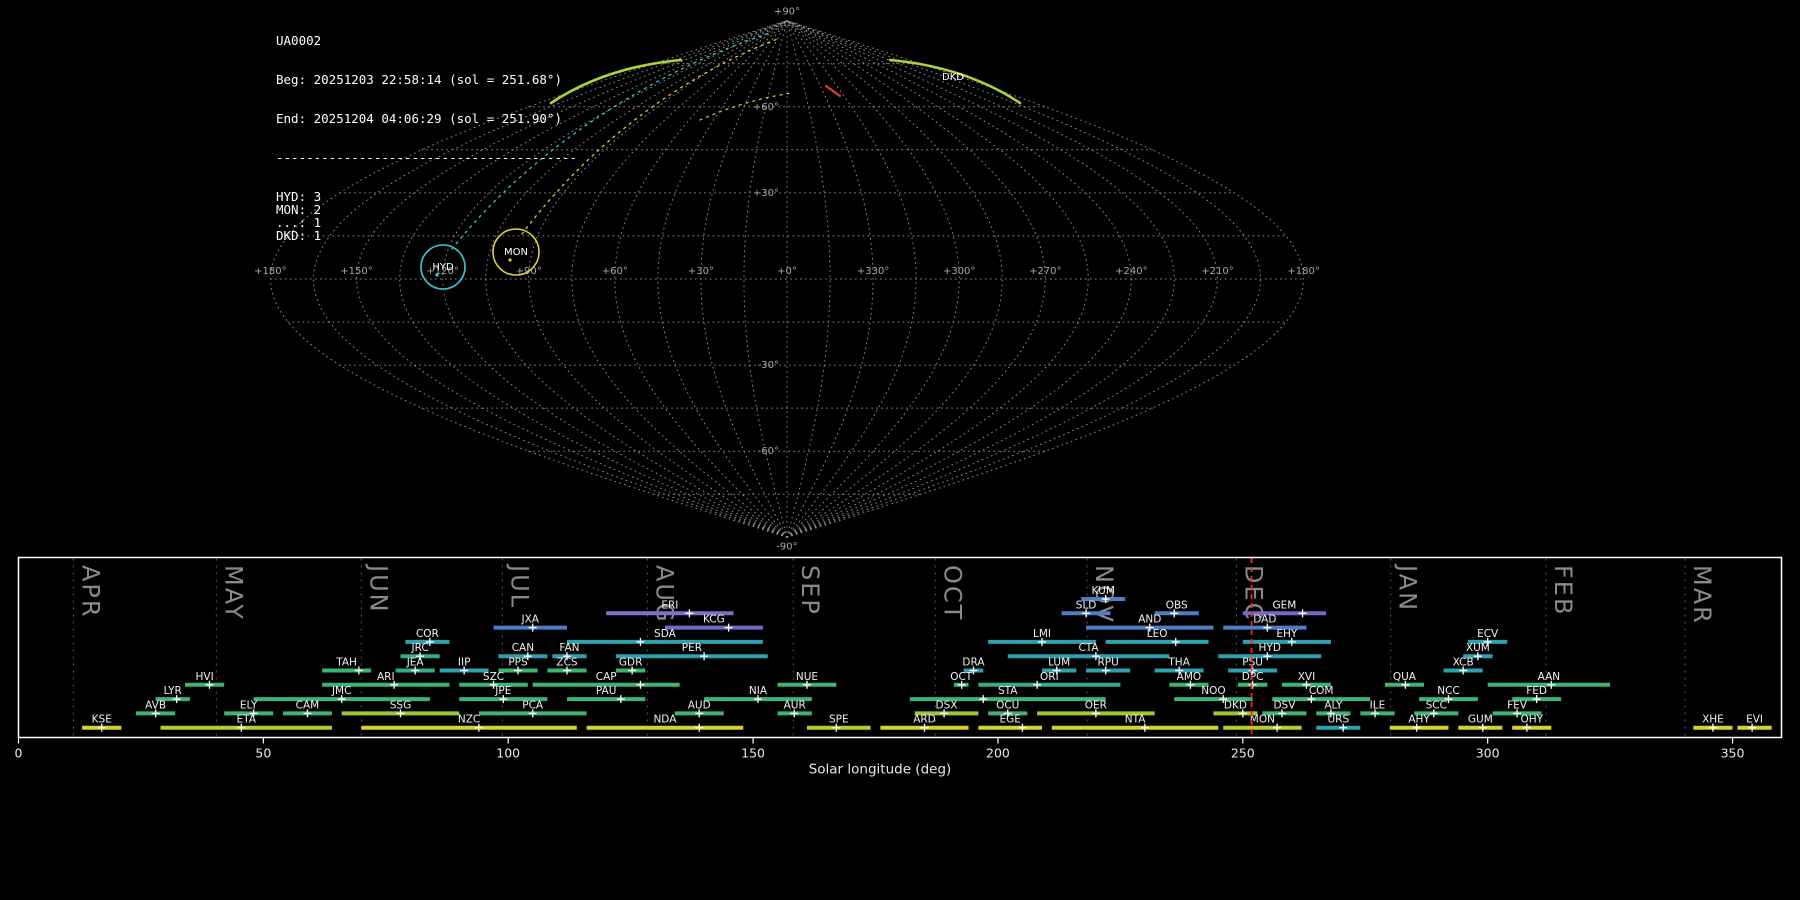 This screenshot has height=900, width=1800. I want to click on shower-code-label: LYR, so click(173, 691).